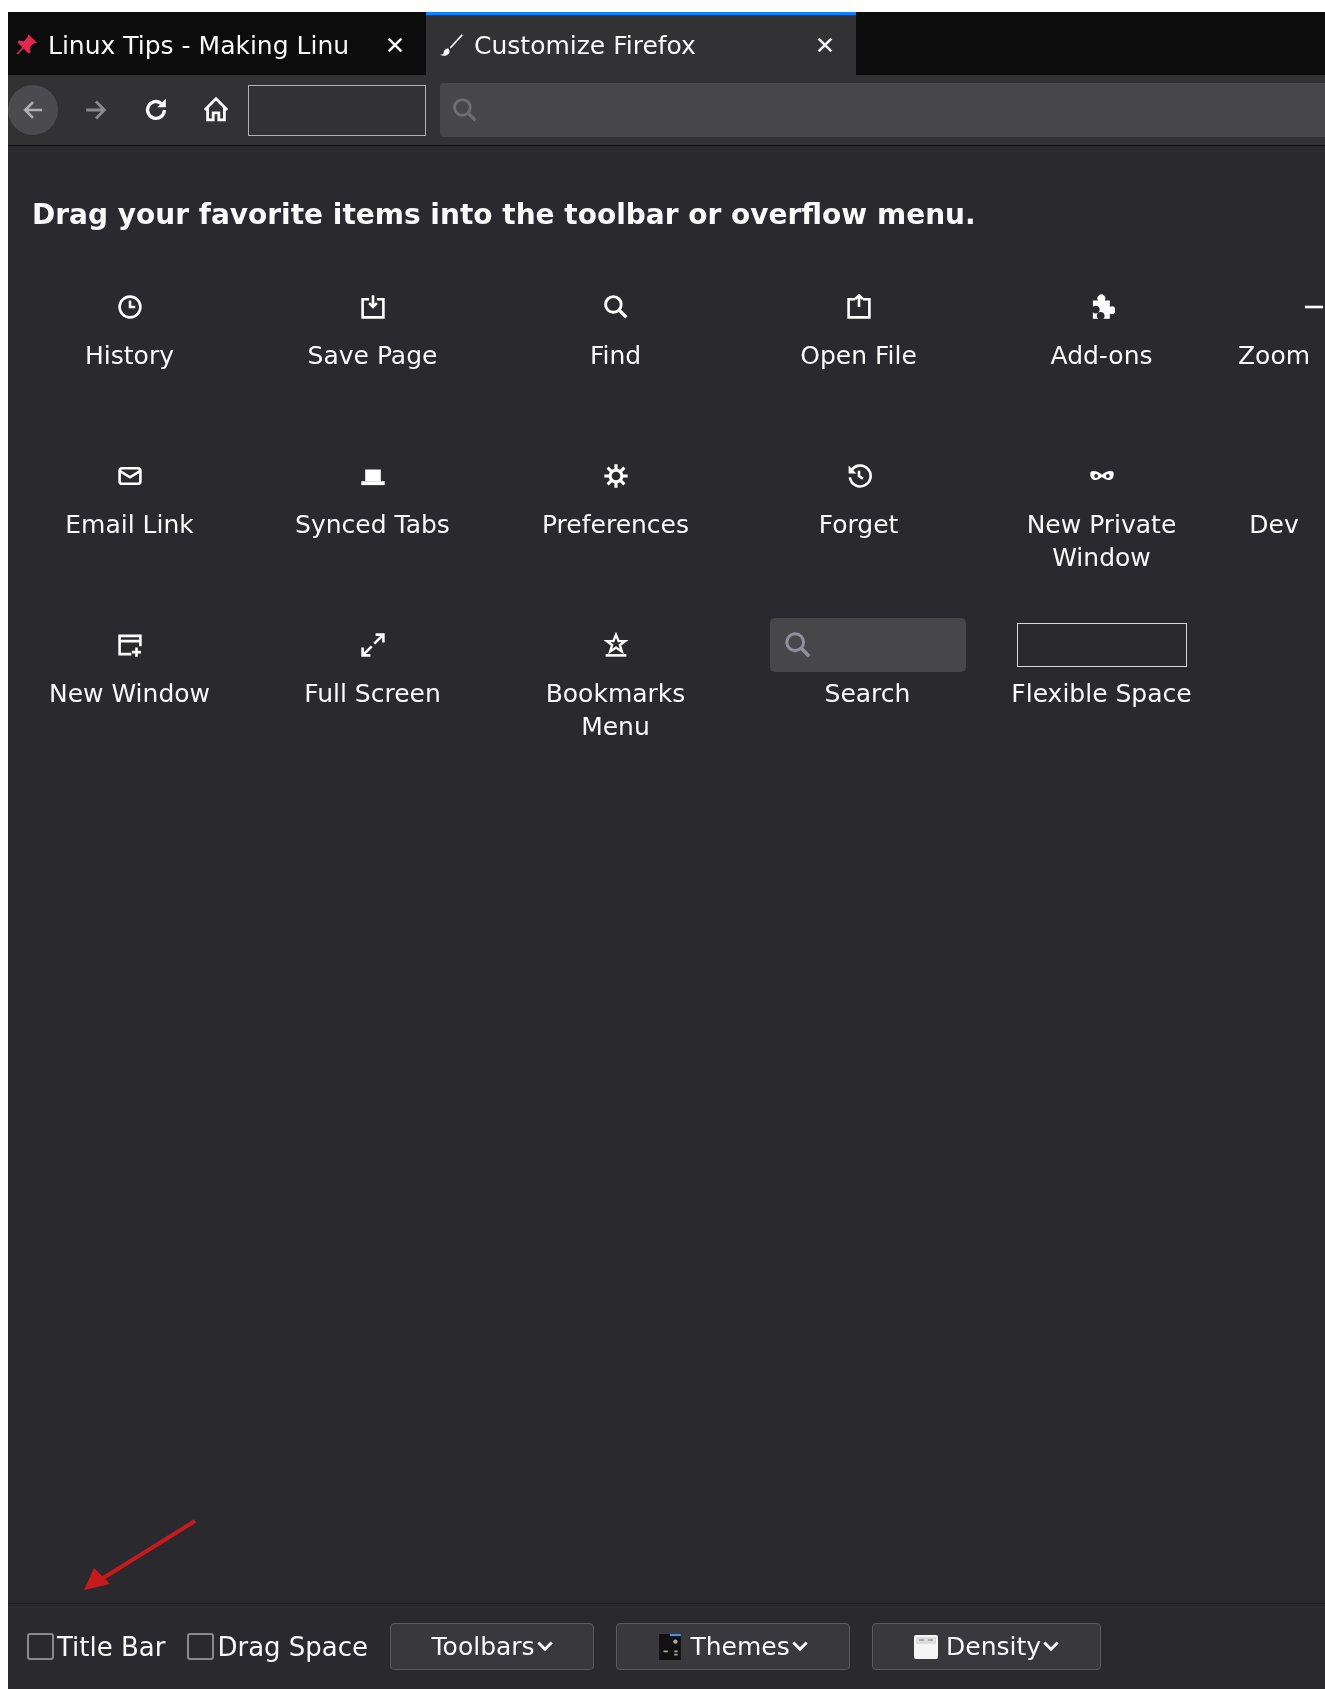 Image resolution: width=1325 pixels, height=1689 pixels. What do you see at coordinates (615, 476) in the screenshot?
I see `gear-icon` at bounding box center [615, 476].